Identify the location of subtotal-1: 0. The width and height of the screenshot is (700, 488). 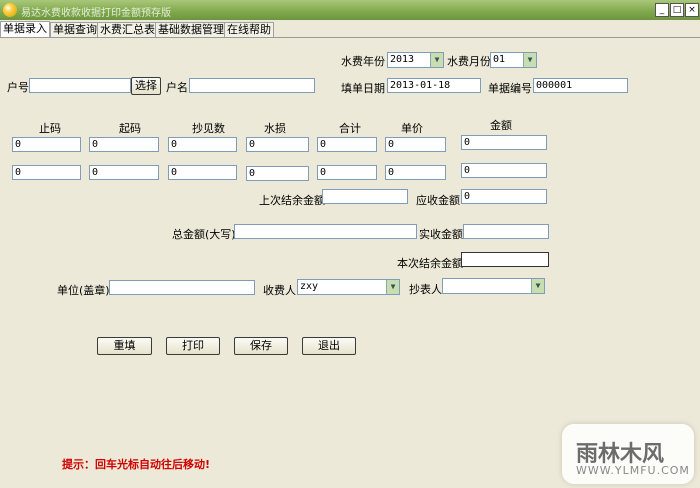
(347, 144).